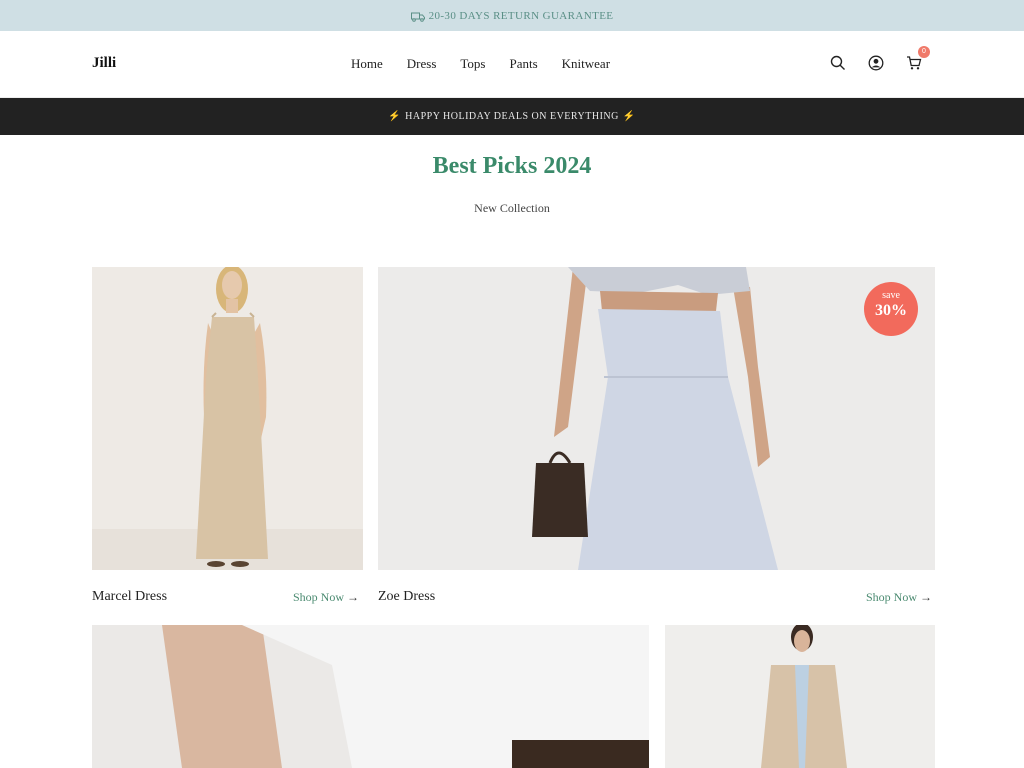 The width and height of the screenshot is (1024, 768). Describe the element at coordinates (512, 208) in the screenshot. I see `section-subtitle: New Collection` at that location.